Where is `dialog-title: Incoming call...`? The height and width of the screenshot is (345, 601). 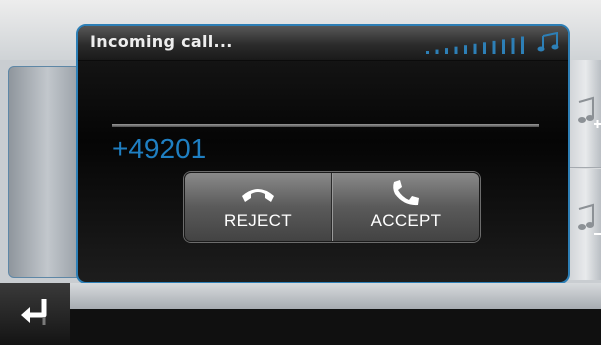 dialog-title: Incoming call... is located at coordinates (161, 41).